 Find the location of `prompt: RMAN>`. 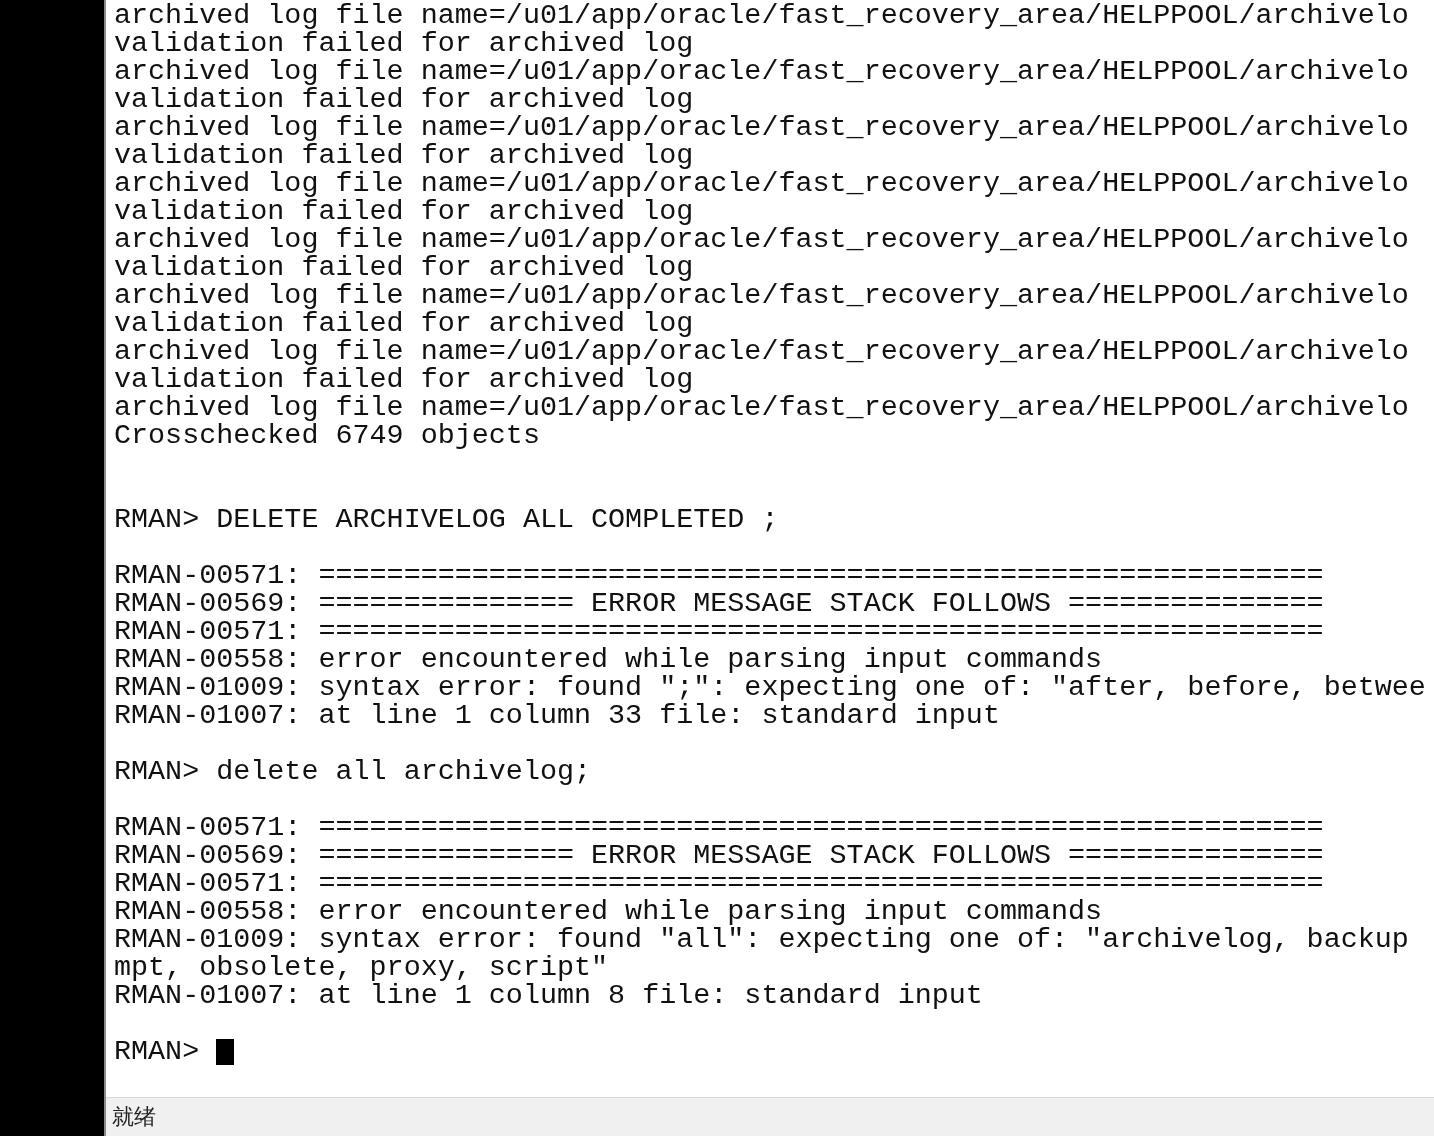

prompt: RMAN> is located at coordinates (157, 1052).